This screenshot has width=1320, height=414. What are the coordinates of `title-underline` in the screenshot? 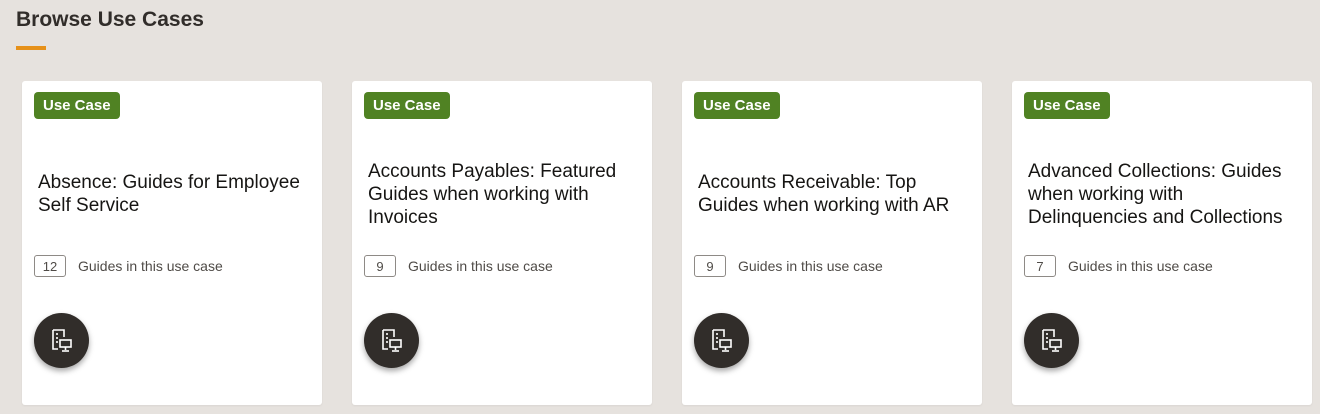 It's located at (31, 48).